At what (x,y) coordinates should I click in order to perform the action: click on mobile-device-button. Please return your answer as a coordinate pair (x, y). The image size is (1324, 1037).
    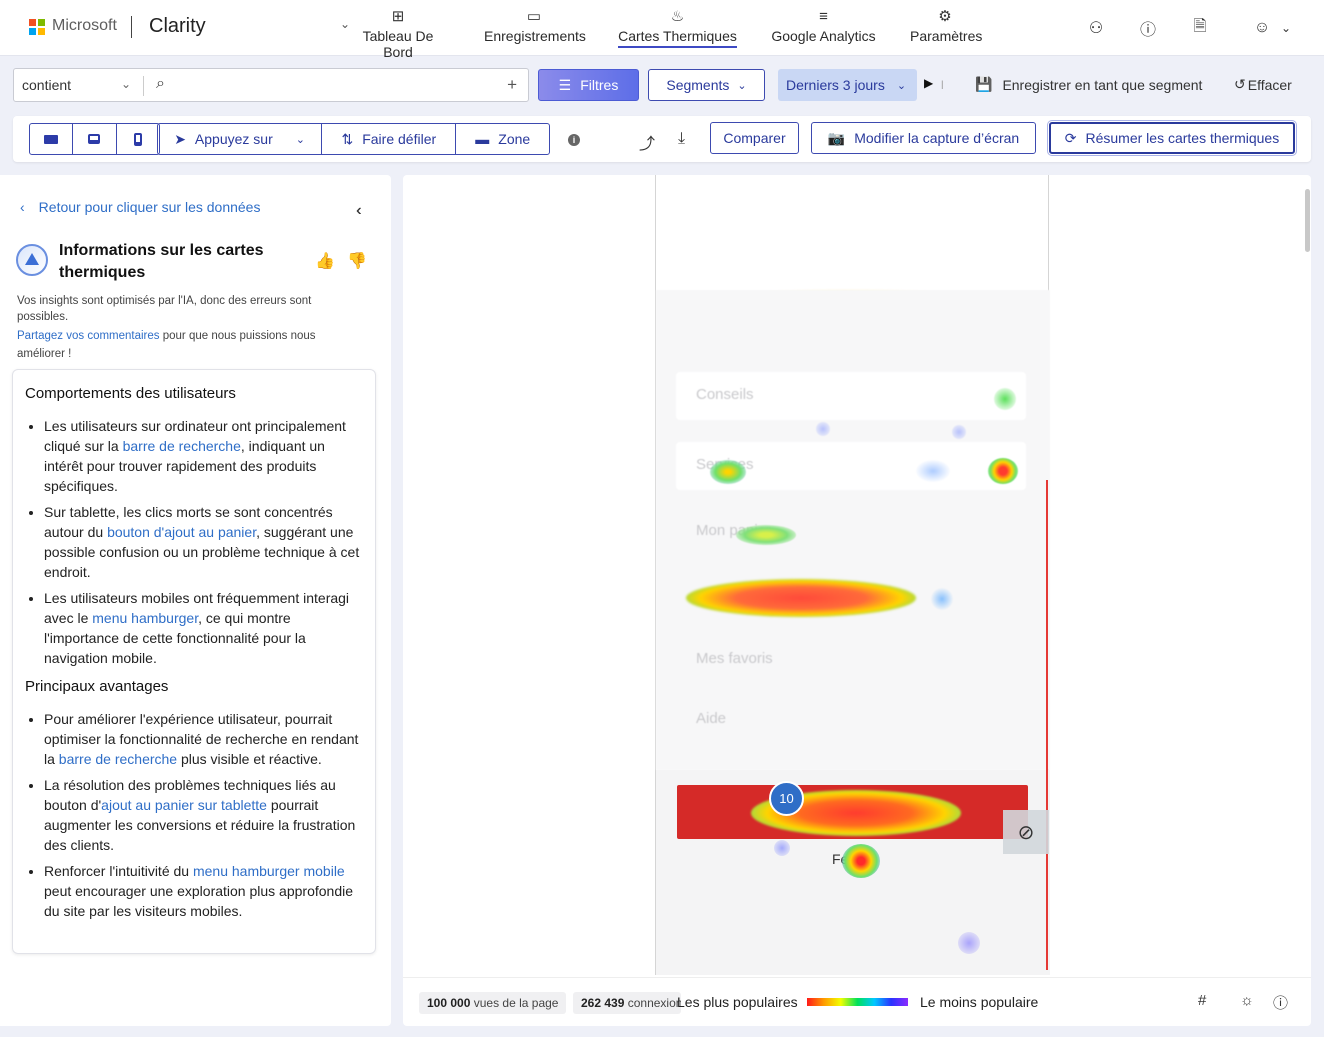
    Looking at the image, I should click on (138, 139).